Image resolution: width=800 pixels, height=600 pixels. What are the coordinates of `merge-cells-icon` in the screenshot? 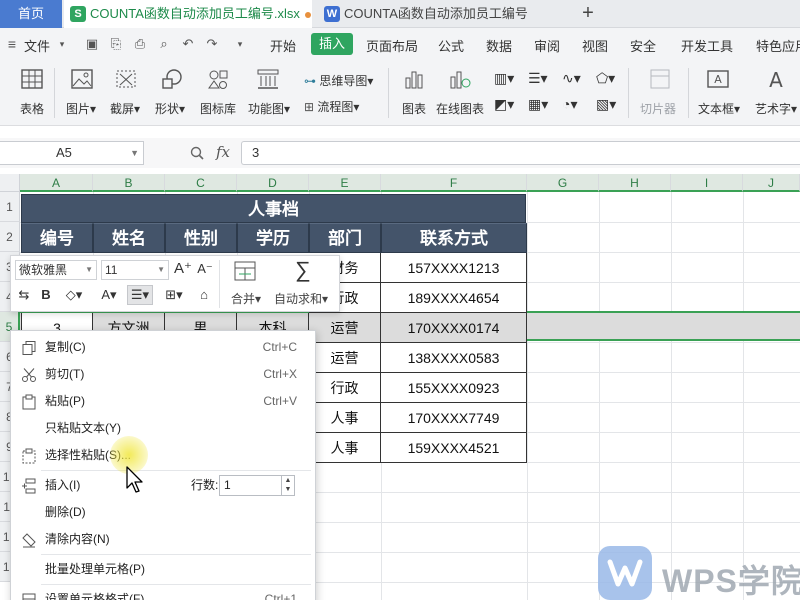 It's located at (245, 271).